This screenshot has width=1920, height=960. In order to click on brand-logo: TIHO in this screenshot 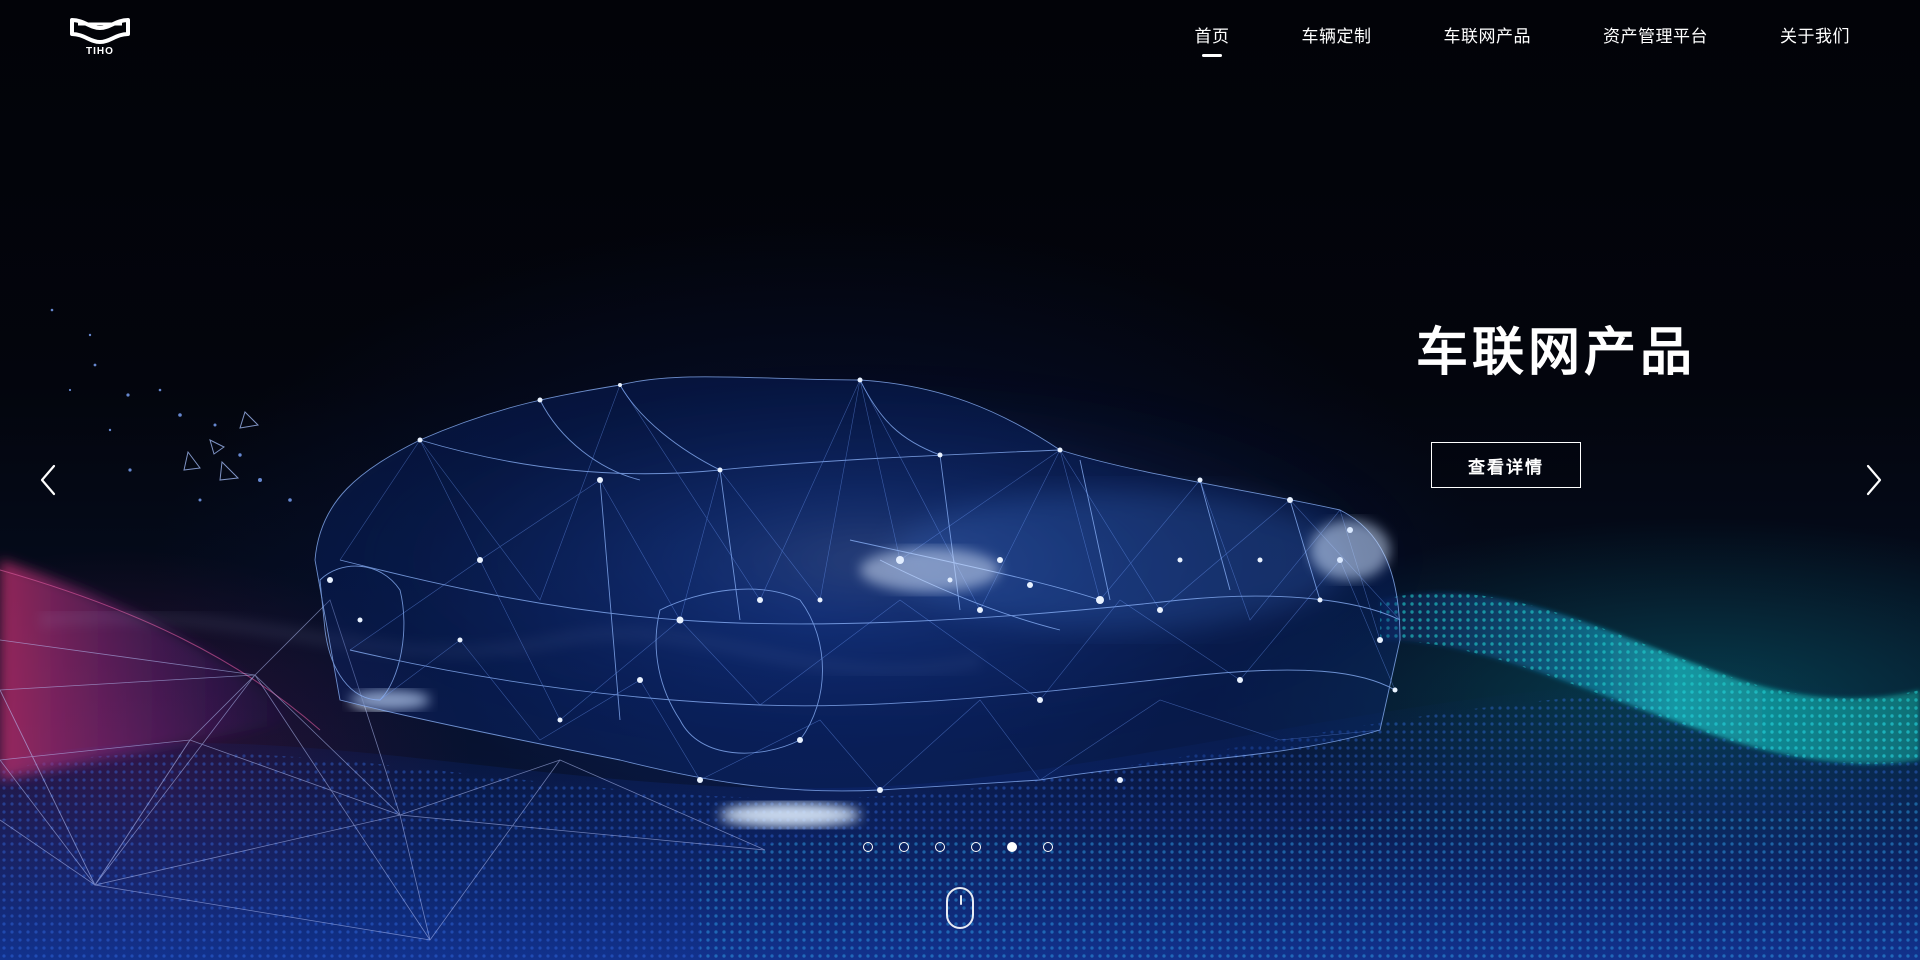, I will do `click(100, 36)`.